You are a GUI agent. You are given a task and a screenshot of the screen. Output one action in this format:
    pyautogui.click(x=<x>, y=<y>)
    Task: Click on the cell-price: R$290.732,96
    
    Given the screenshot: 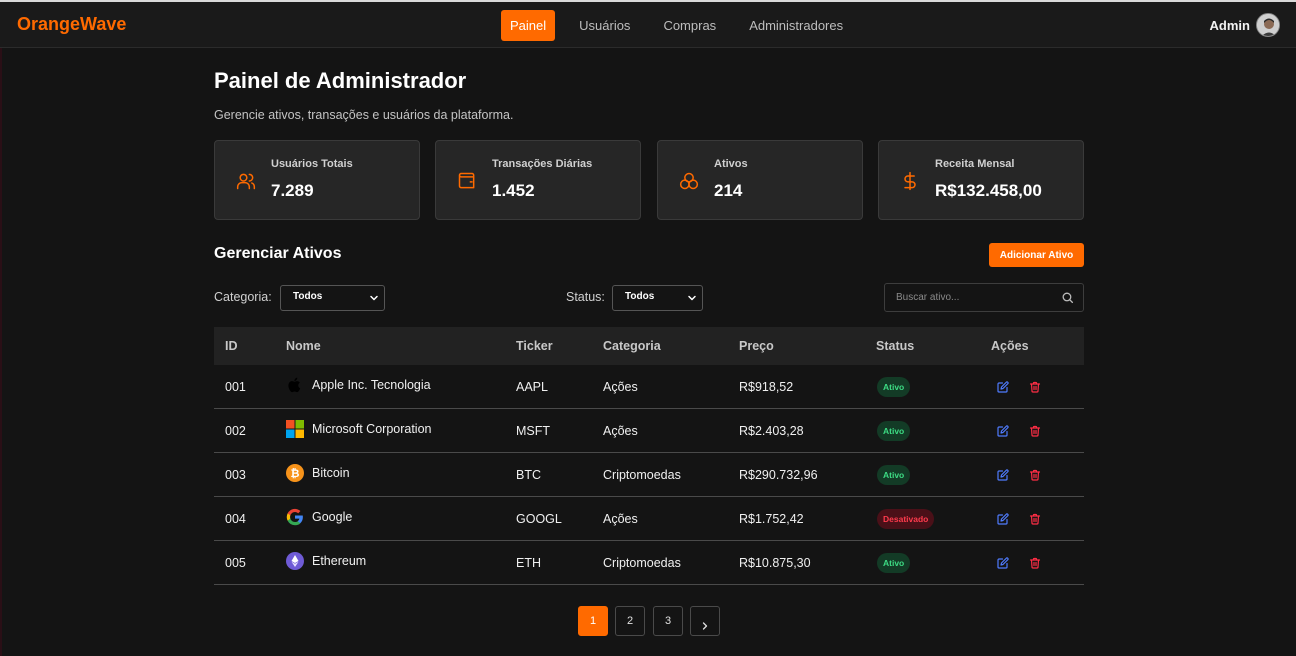 What is the action you would take?
    pyautogui.click(x=778, y=475)
    